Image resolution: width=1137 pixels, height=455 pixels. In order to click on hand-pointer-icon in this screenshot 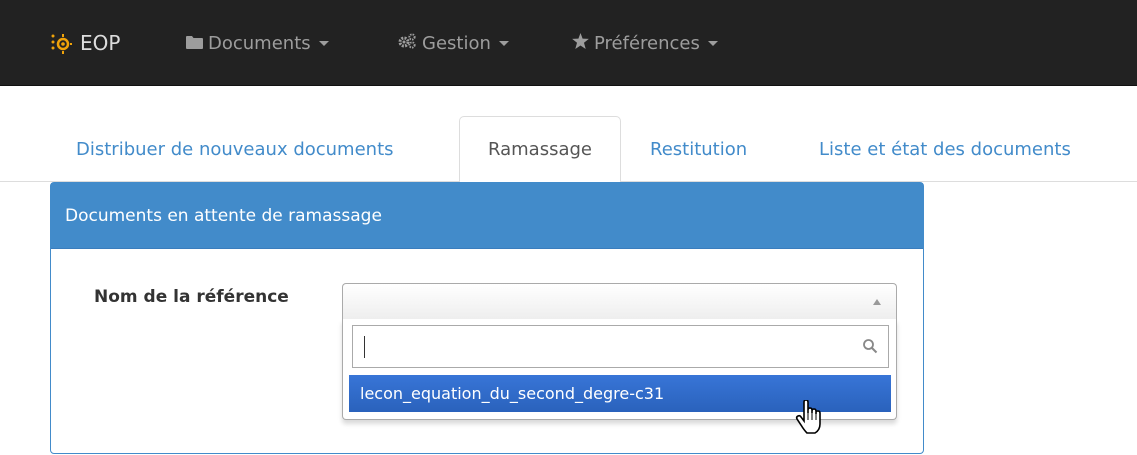, I will do `click(811, 417)`.